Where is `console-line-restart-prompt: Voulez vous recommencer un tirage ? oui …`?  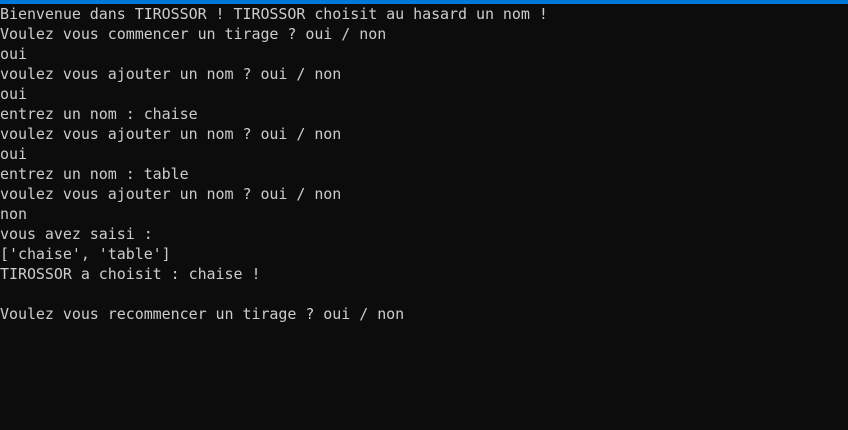
console-line-restart-prompt: Voulez vous recommencer un tirage ? oui … is located at coordinates (202, 314).